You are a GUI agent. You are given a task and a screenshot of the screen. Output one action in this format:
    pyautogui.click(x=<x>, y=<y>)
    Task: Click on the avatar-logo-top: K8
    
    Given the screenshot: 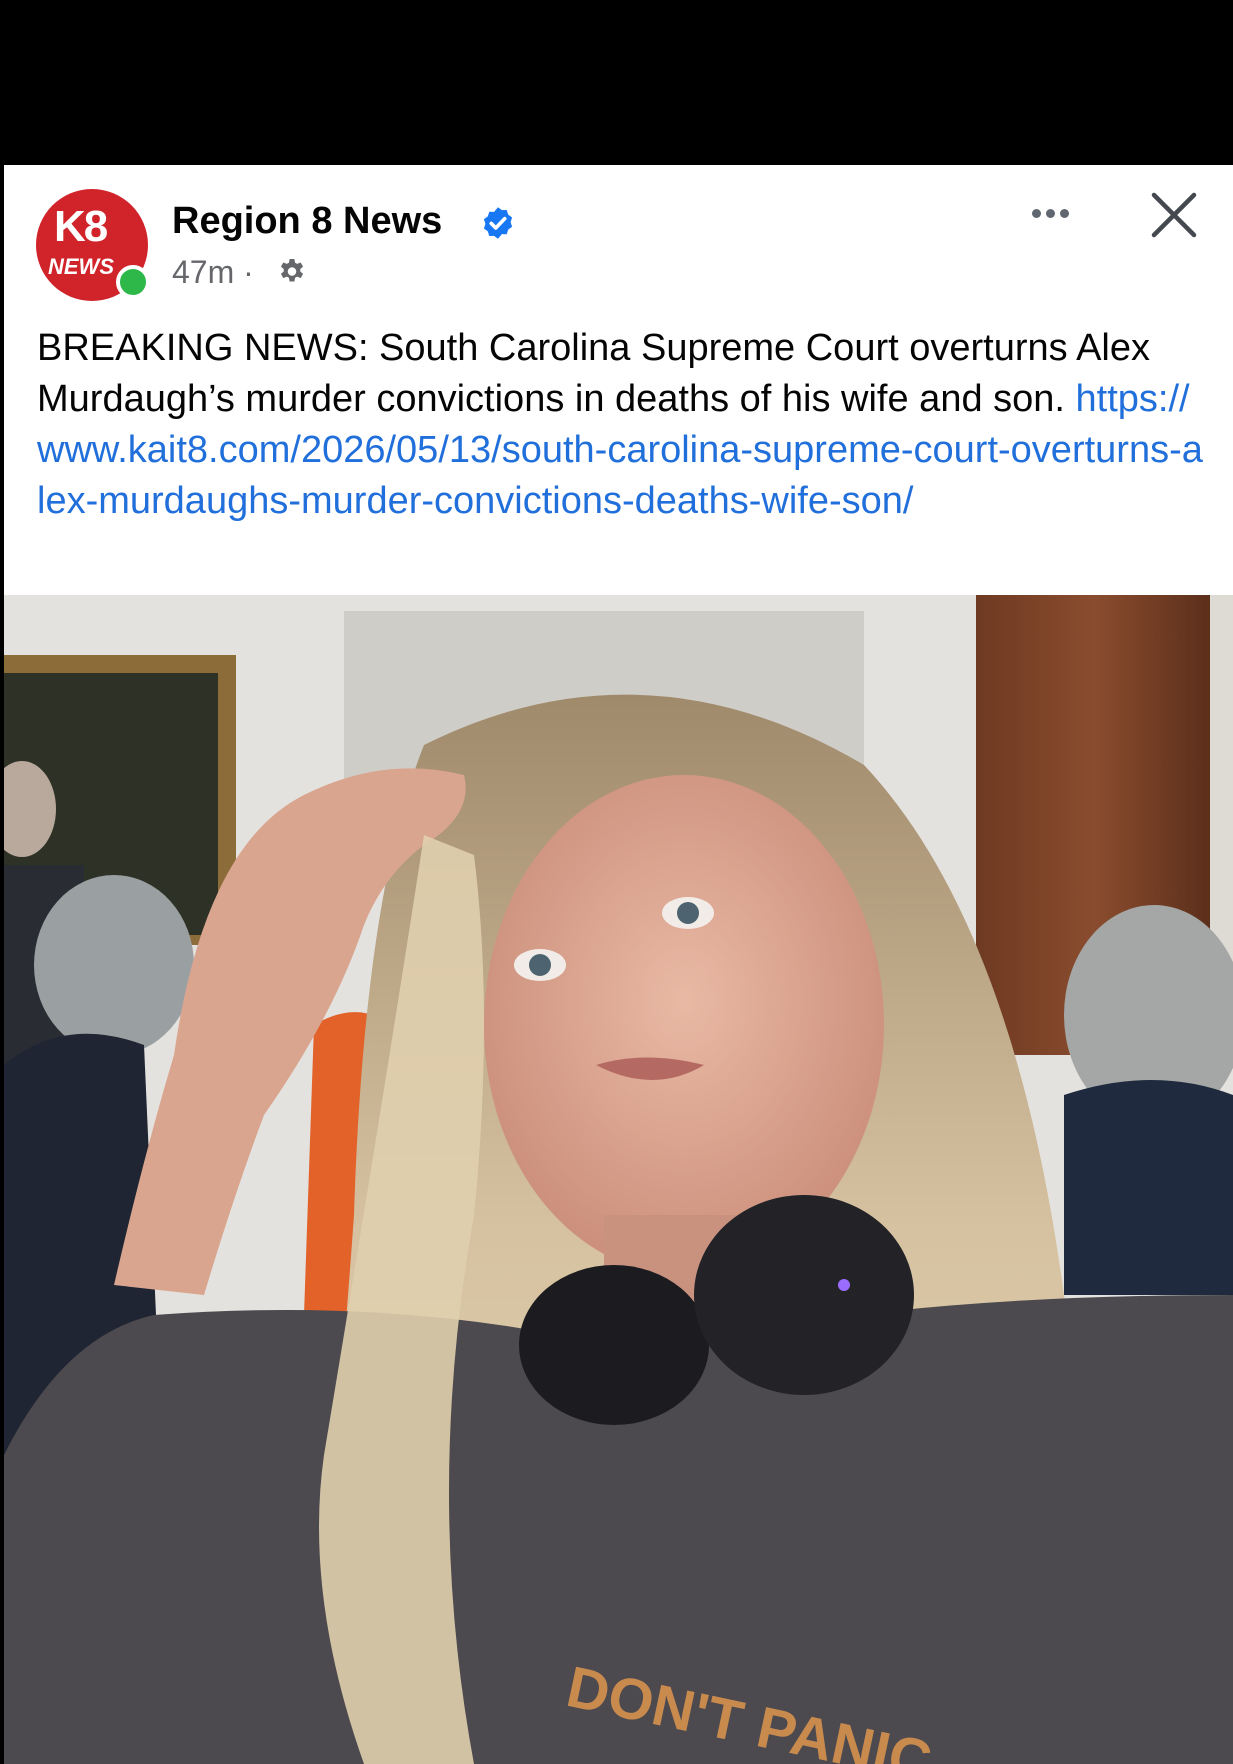 What is the action you would take?
    pyautogui.click(x=81, y=226)
    